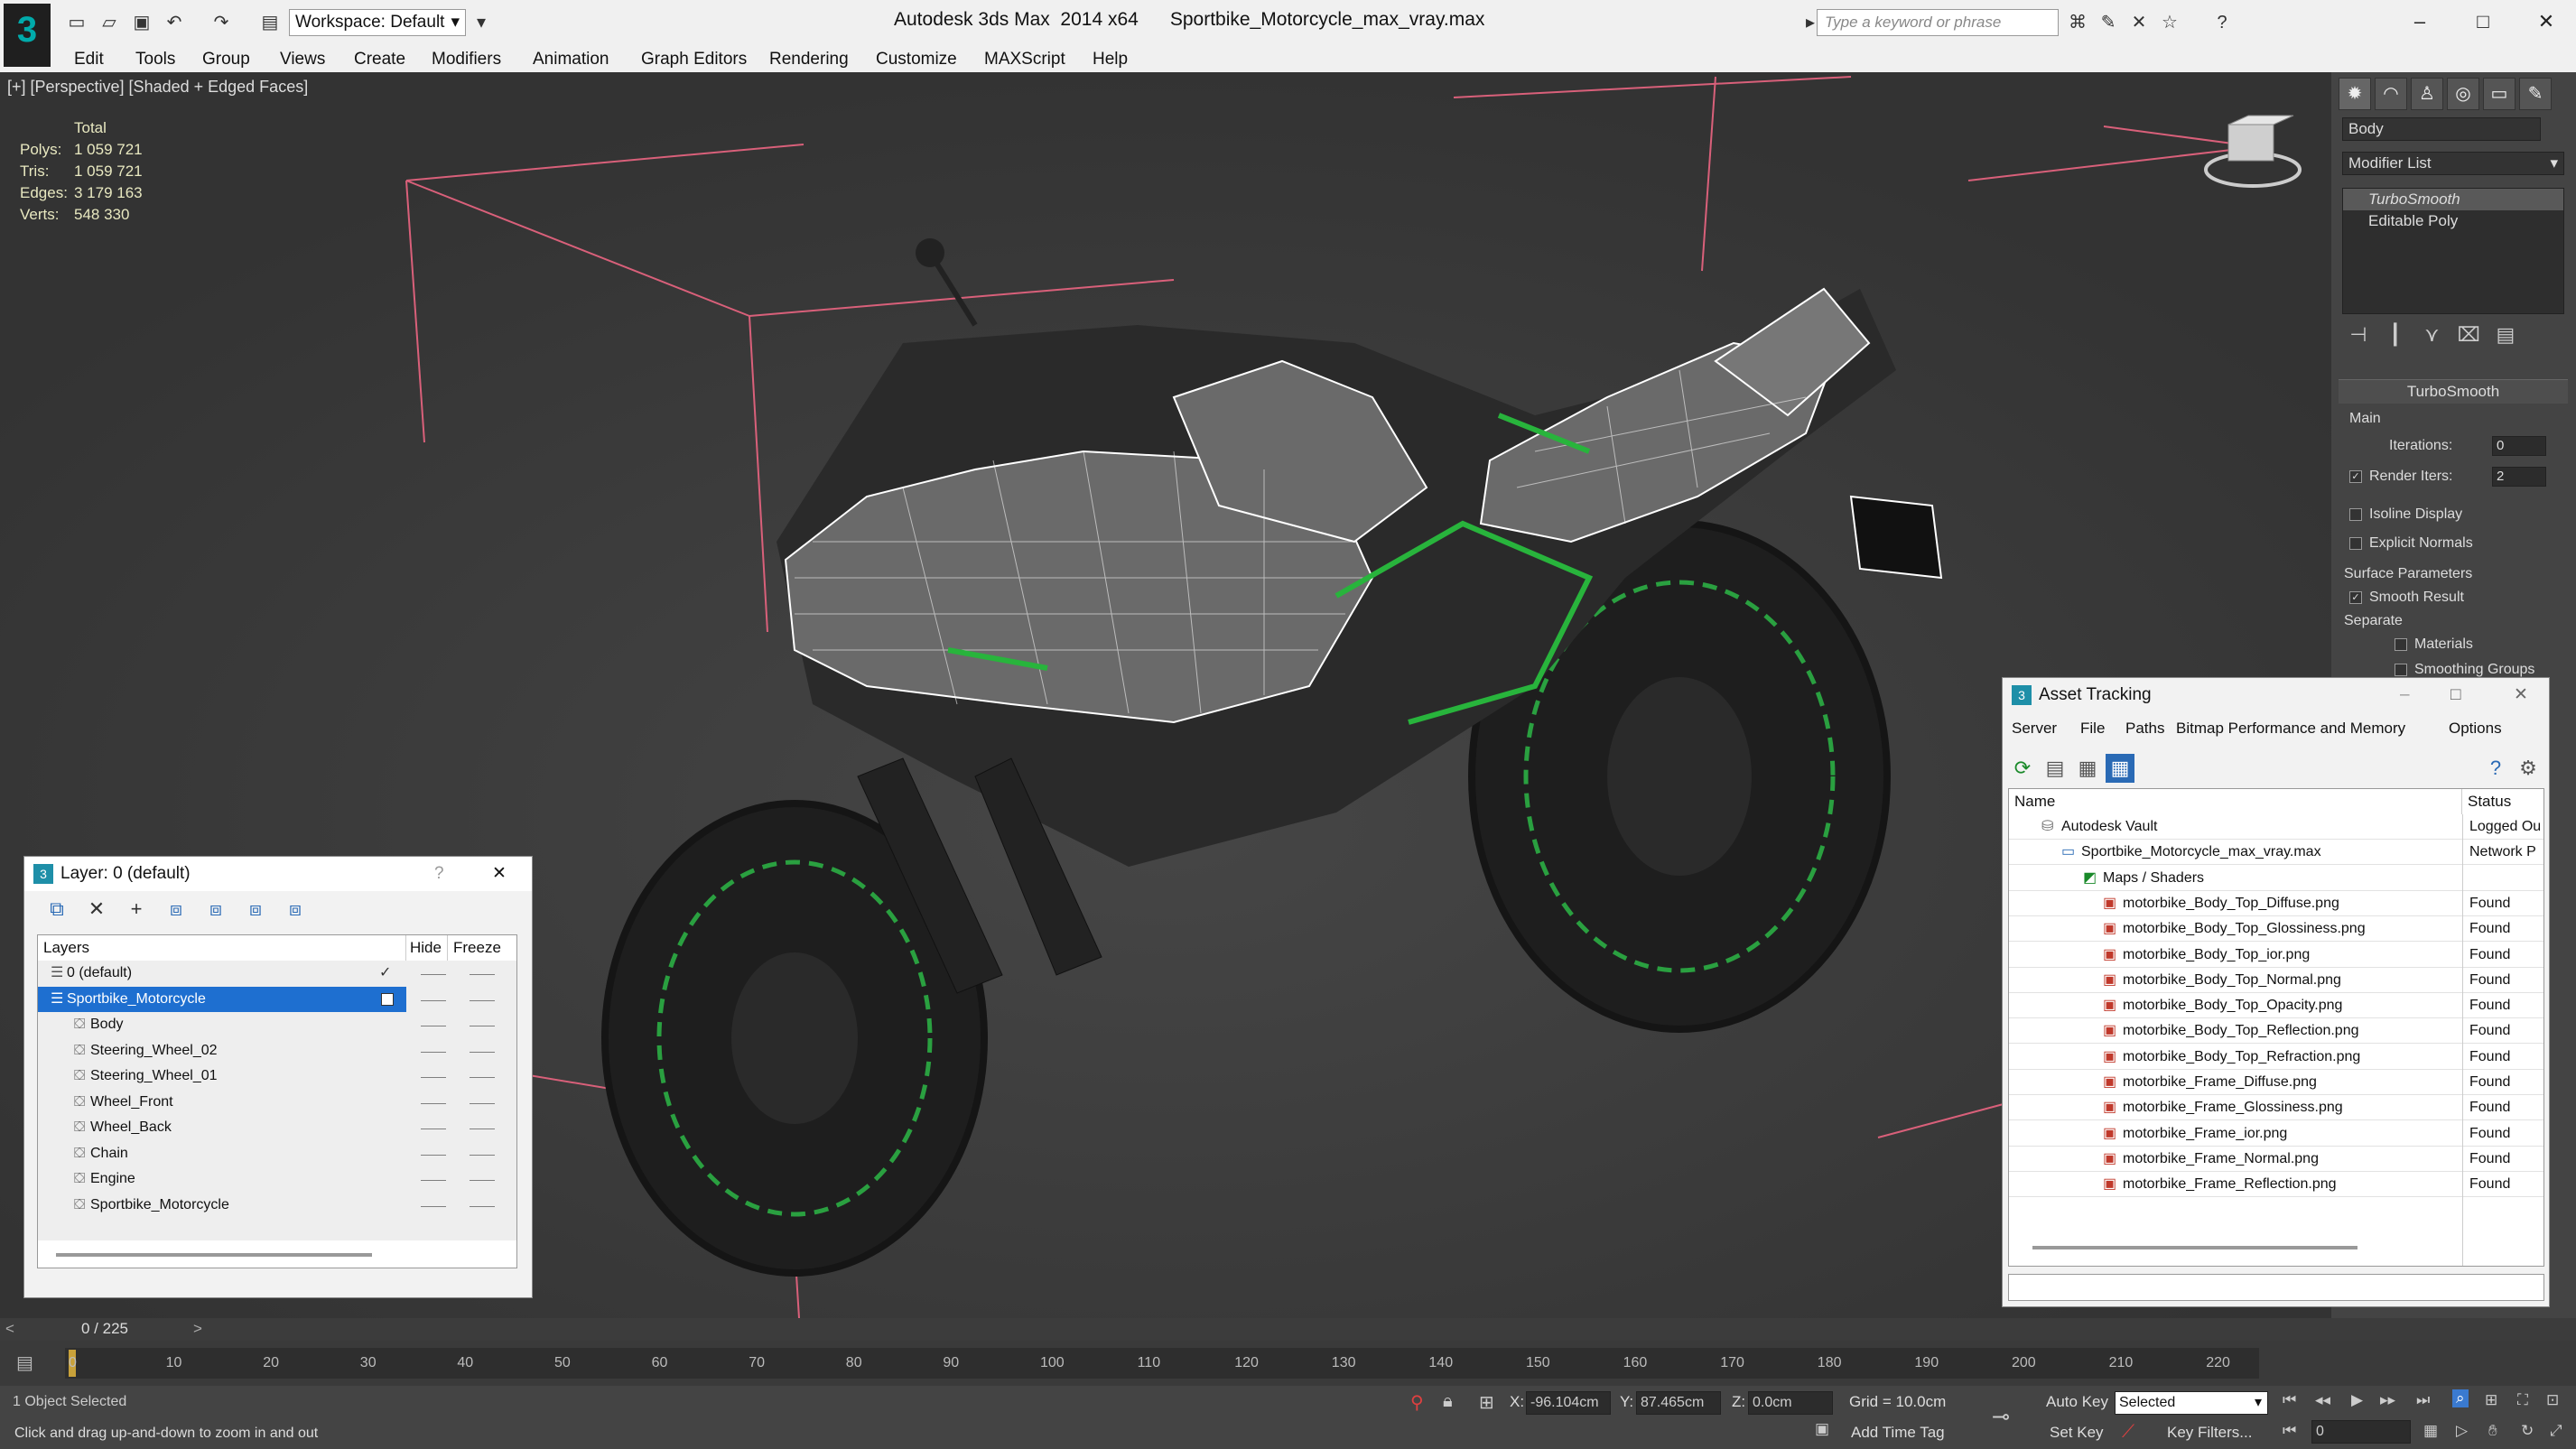 The image size is (2576, 1449). I want to click on horizontal-scrollbar, so click(214, 1255).